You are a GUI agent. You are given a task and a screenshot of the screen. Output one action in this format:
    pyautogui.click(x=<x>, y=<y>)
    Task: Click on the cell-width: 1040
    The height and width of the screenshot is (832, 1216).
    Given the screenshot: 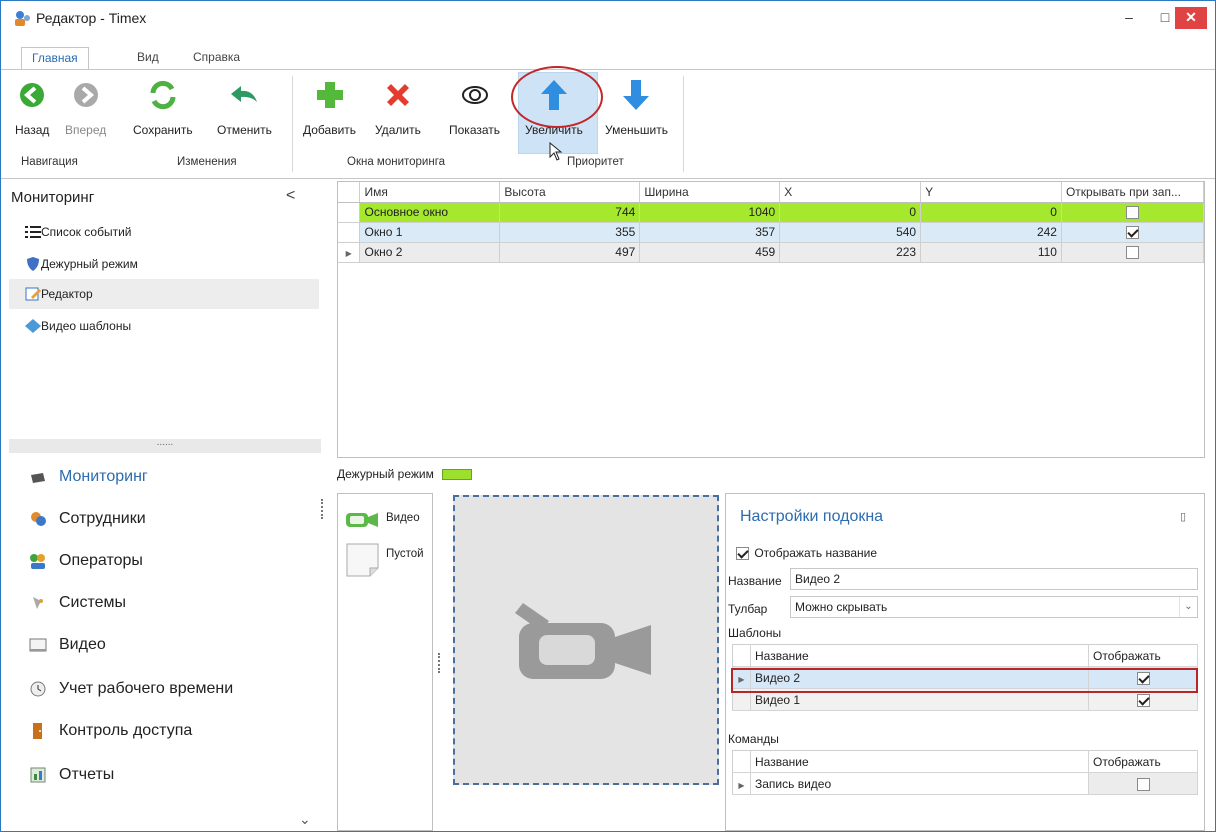 What is the action you would take?
    pyautogui.click(x=710, y=212)
    